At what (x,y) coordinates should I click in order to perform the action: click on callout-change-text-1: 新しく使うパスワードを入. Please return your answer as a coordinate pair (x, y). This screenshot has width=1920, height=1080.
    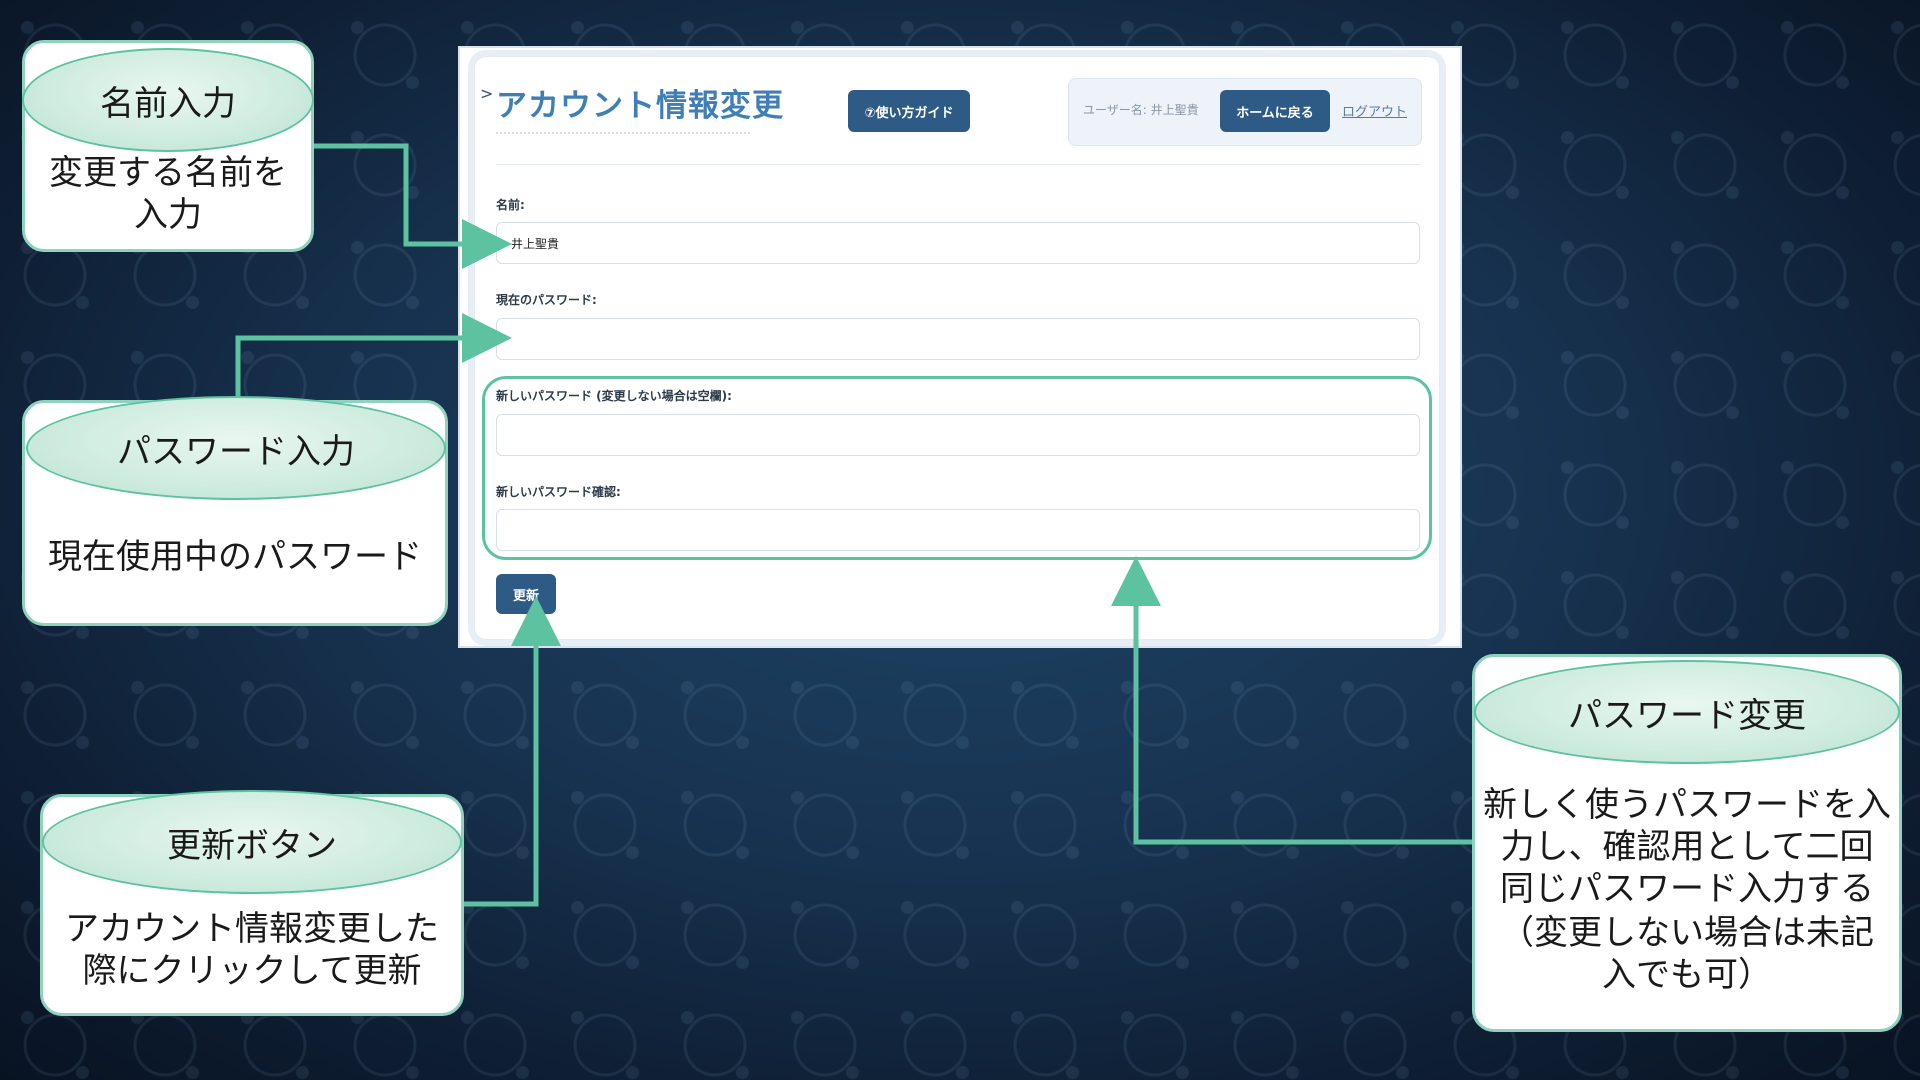
    Looking at the image, I should click on (1687, 805).